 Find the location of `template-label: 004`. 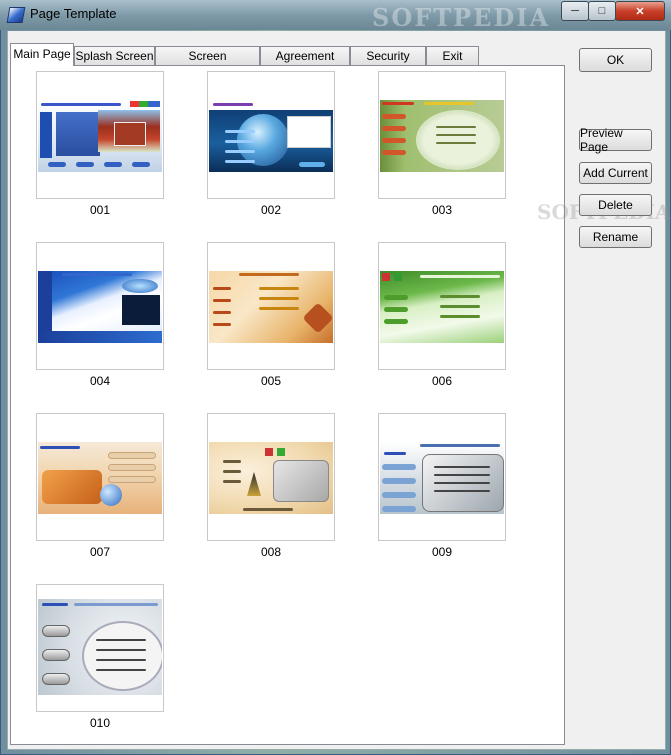

template-label: 004 is located at coordinates (100, 381).